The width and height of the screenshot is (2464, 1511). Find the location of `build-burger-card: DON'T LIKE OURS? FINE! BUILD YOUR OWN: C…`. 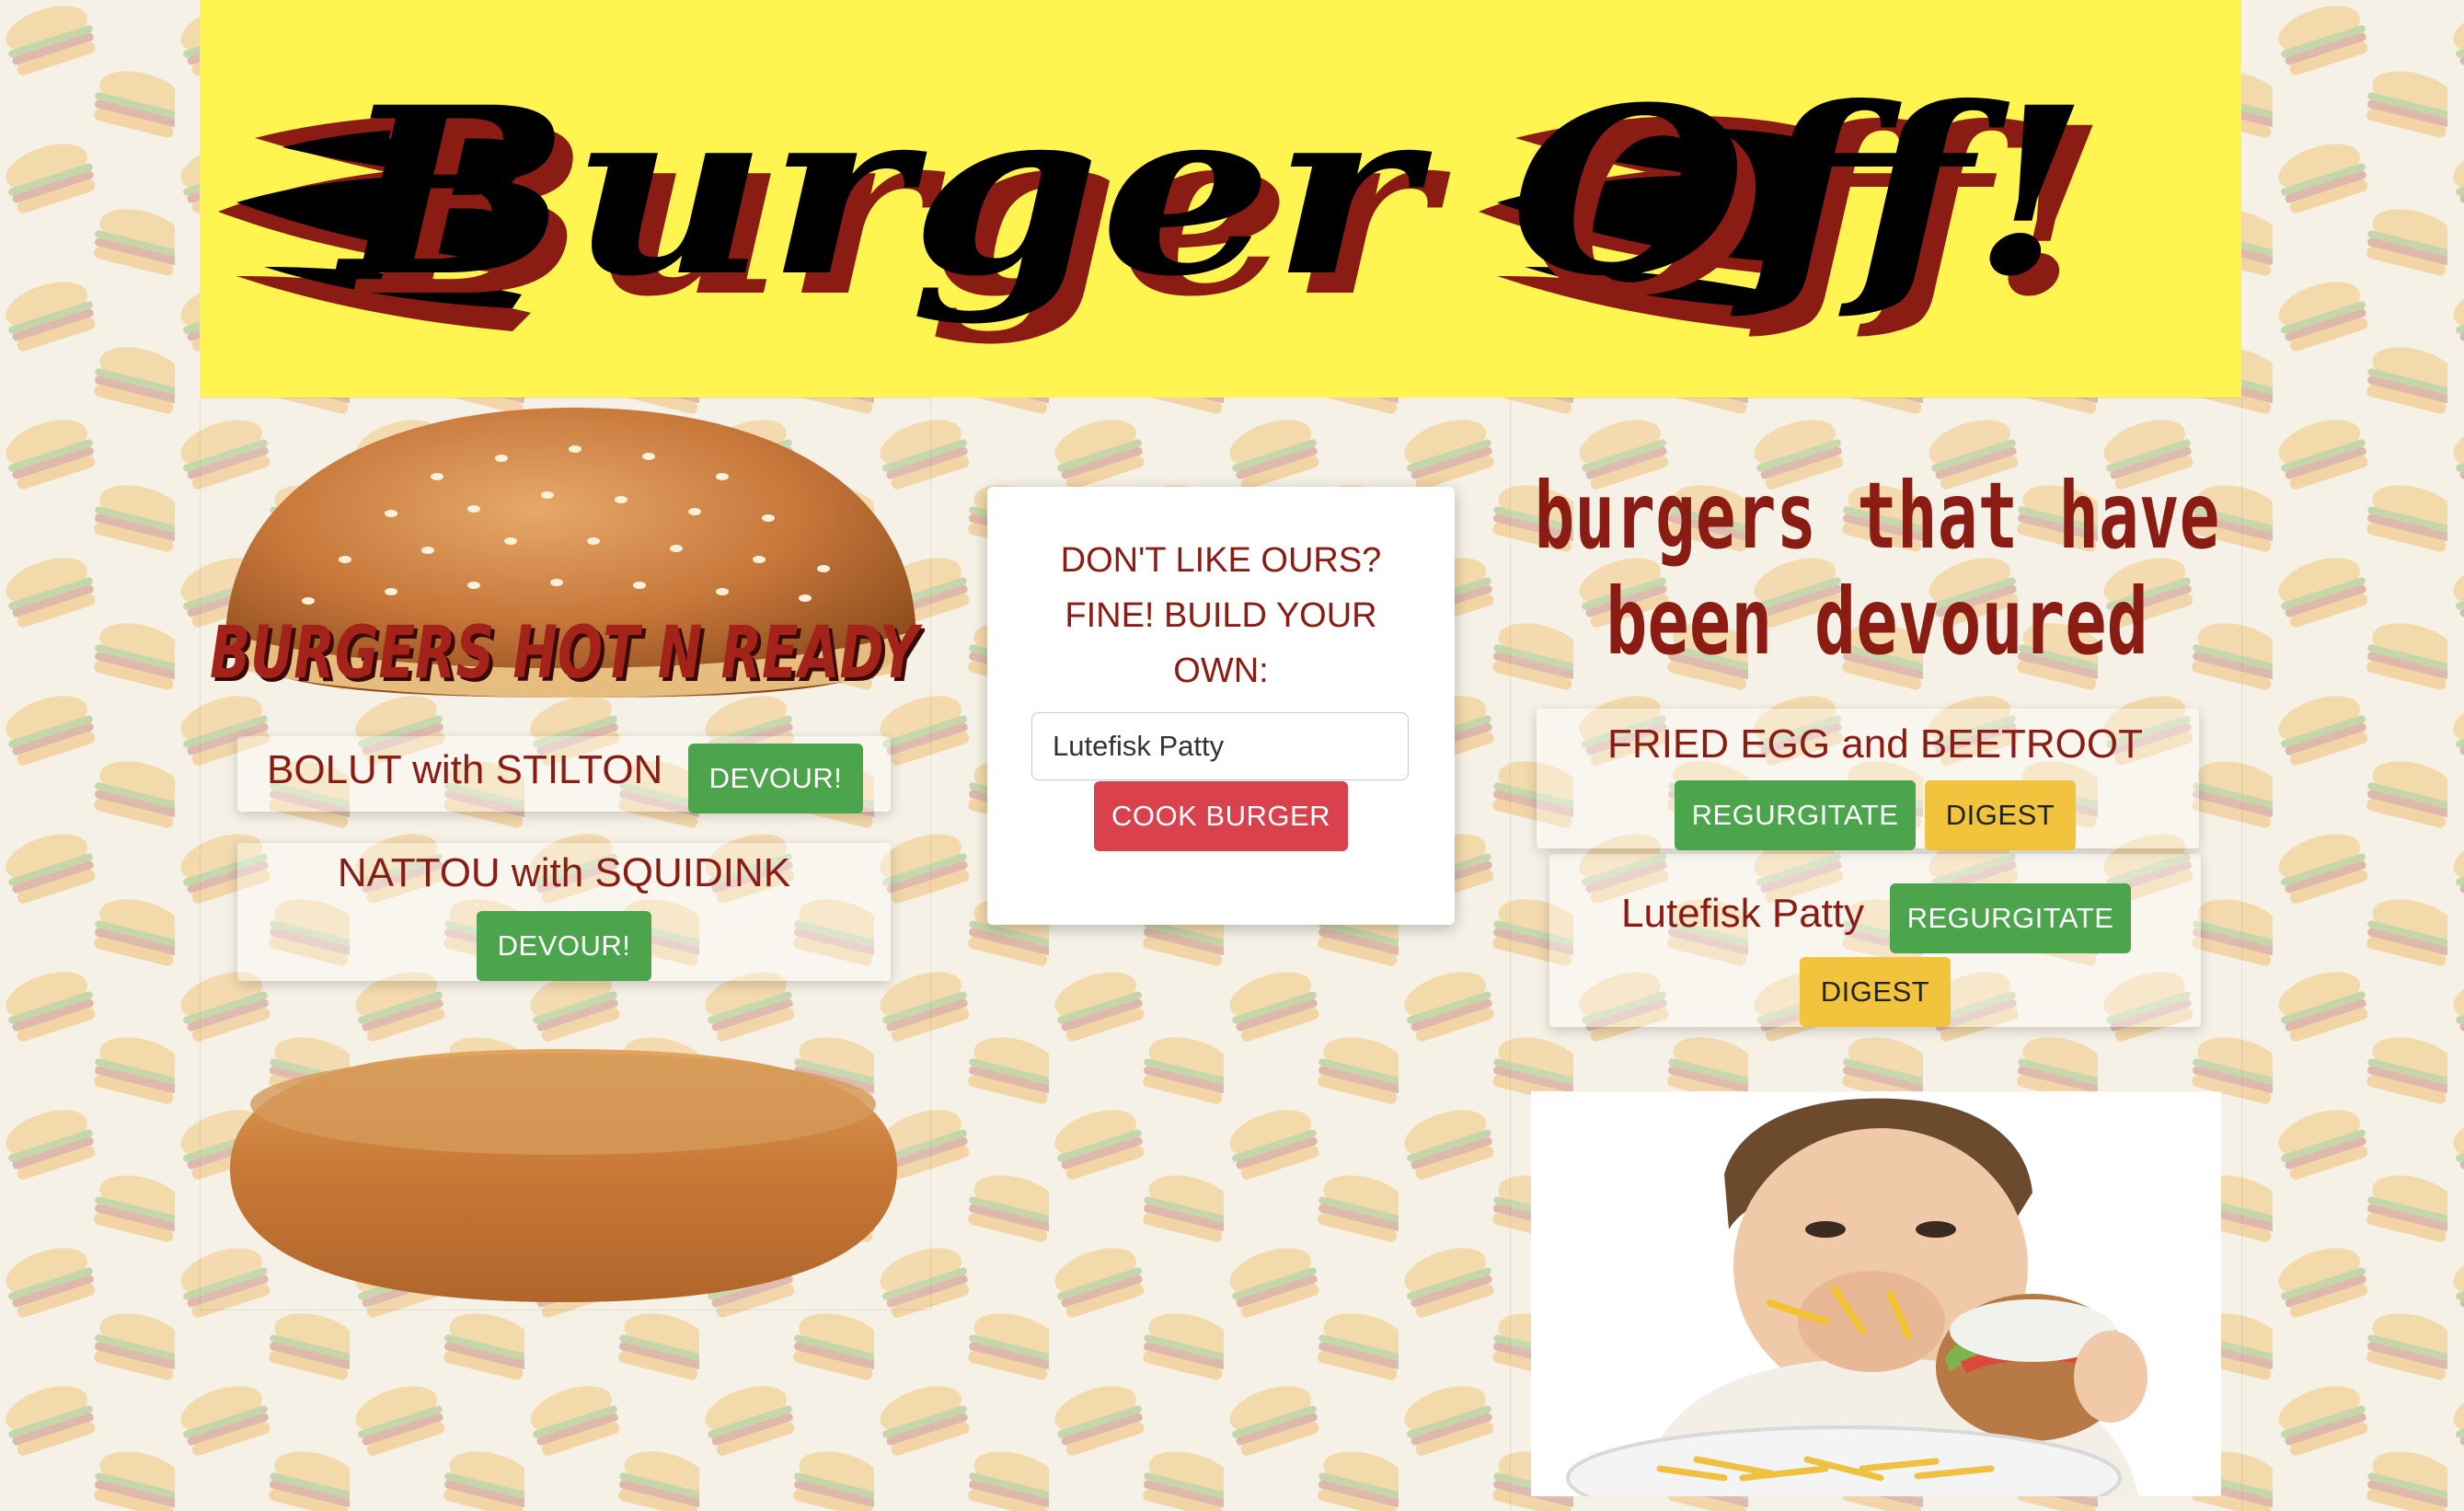

build-burger-card: DON'T LIKE OURS? FINE! BUILD YOUR OWN: C… is located at coordinates (1221, 706).